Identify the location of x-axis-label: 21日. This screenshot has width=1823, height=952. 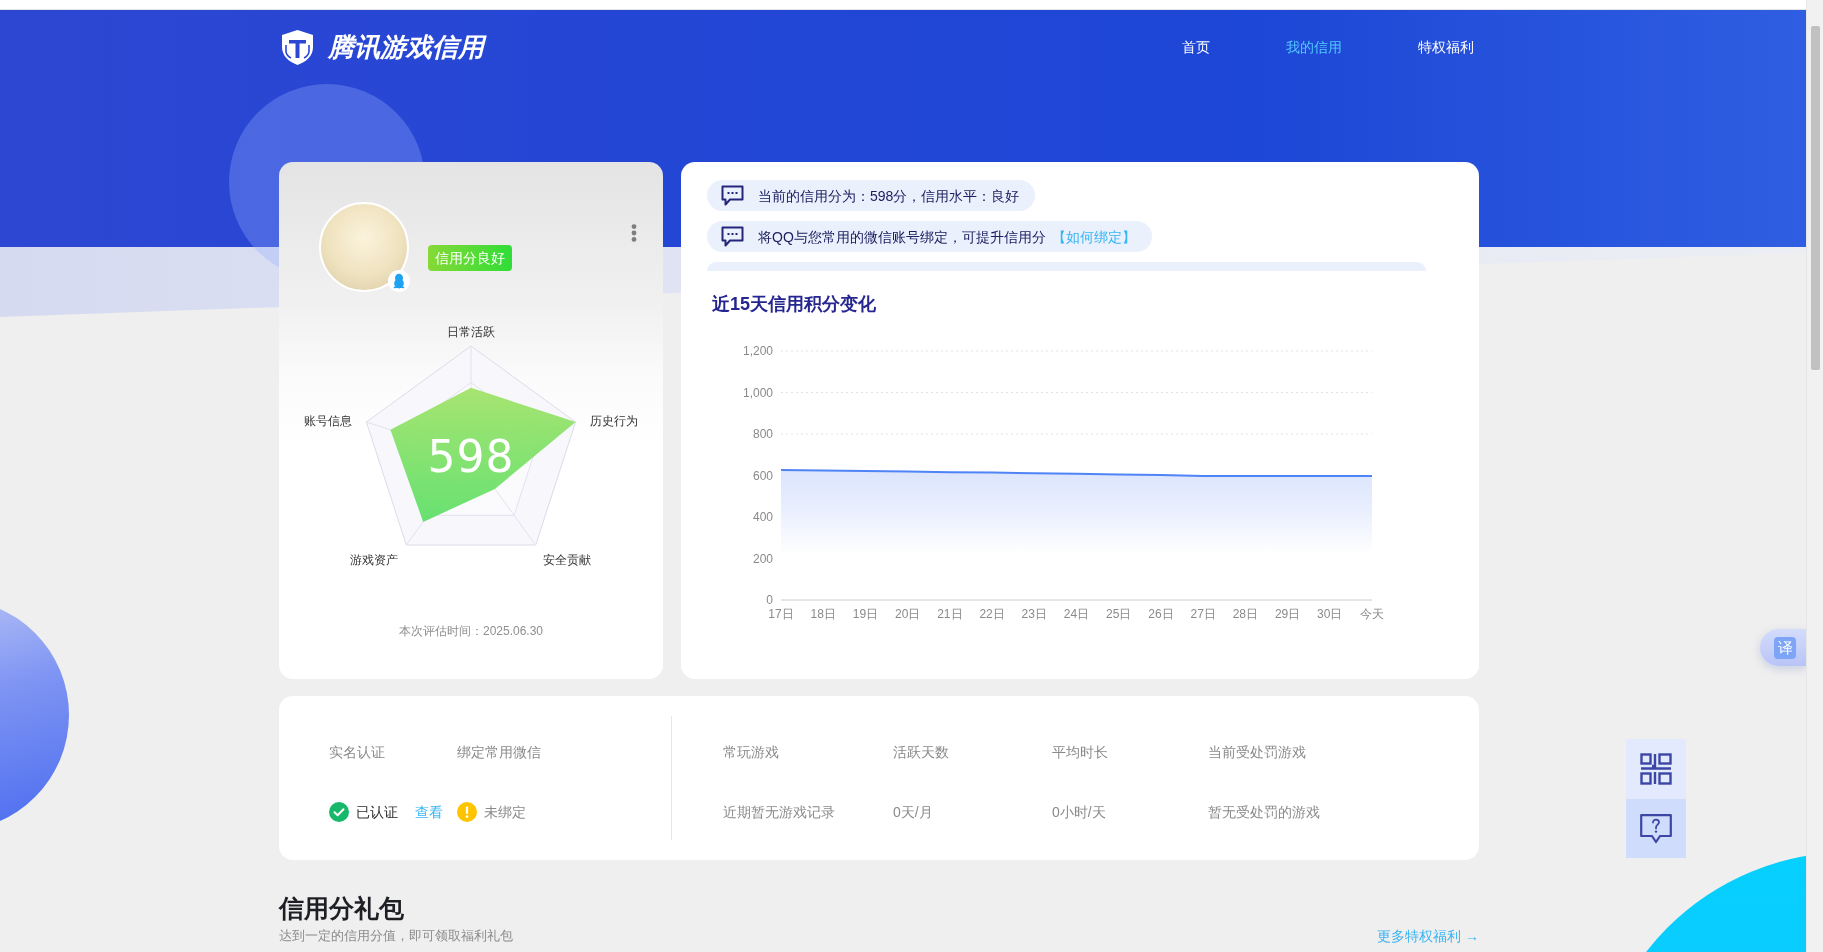
(950, 614).